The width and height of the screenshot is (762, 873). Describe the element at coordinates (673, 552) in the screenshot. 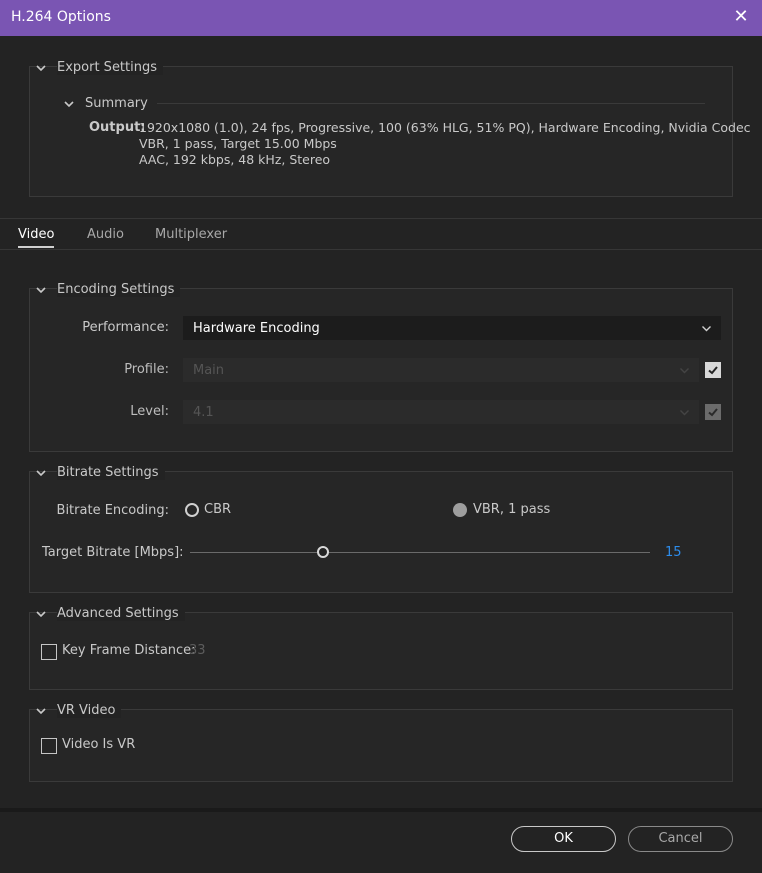

I see `target-bitrate-value: 15` at that location.